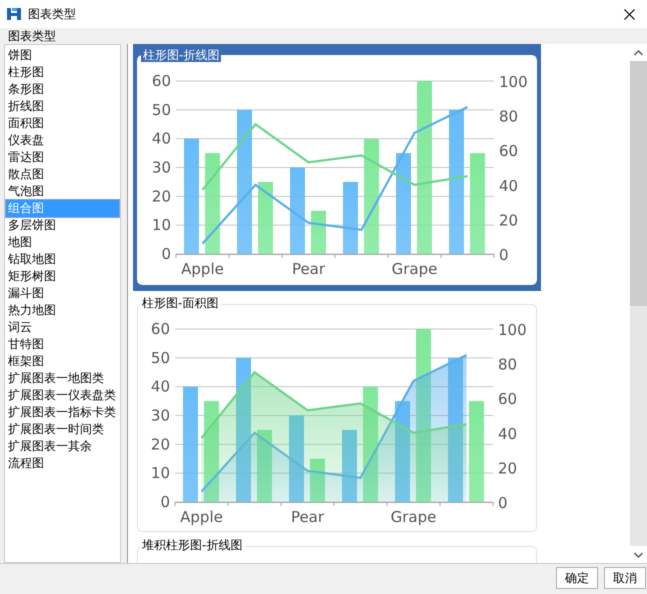 This screenshot has width=647, height=594. I want to click on group-label: 图表类型, so click(32, 36).